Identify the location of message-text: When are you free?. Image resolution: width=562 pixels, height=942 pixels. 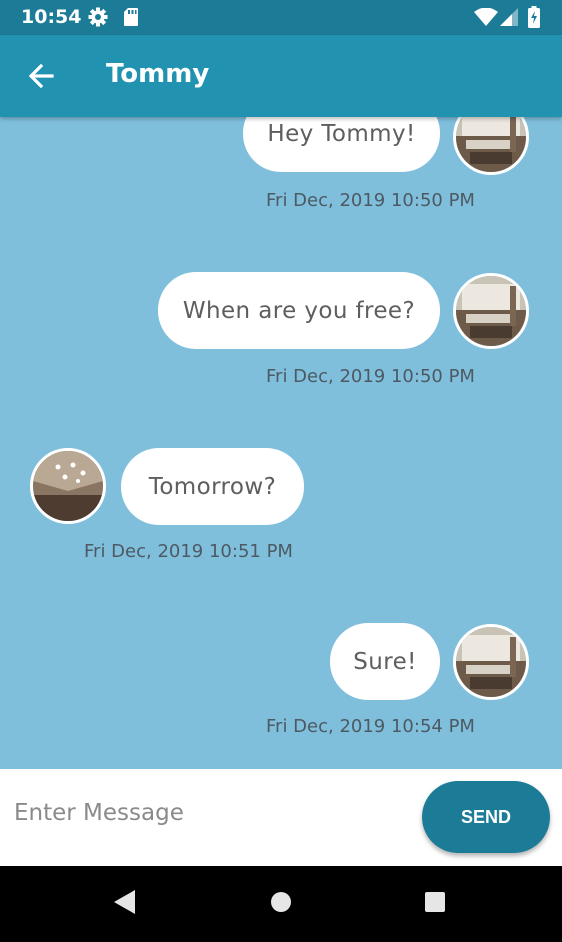
(299, 310).